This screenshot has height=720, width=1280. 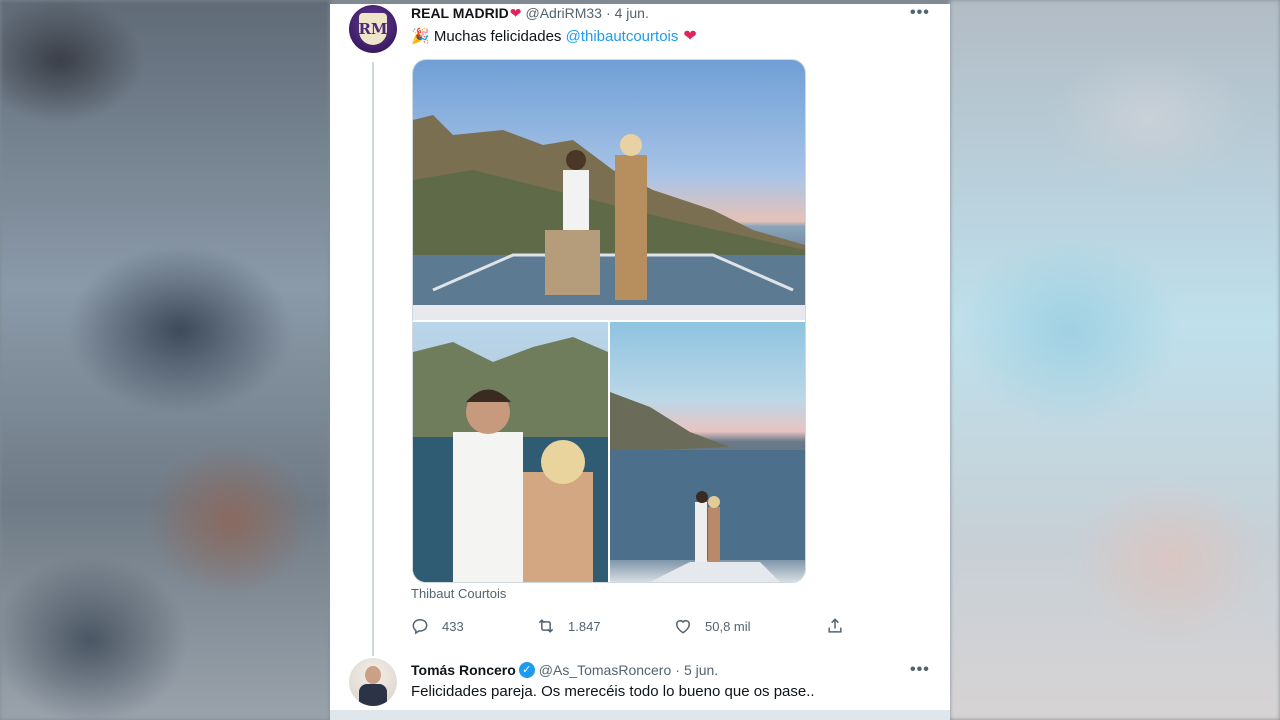 I want to click on tweet-date: 4 jun., so click(x=632, y=13).